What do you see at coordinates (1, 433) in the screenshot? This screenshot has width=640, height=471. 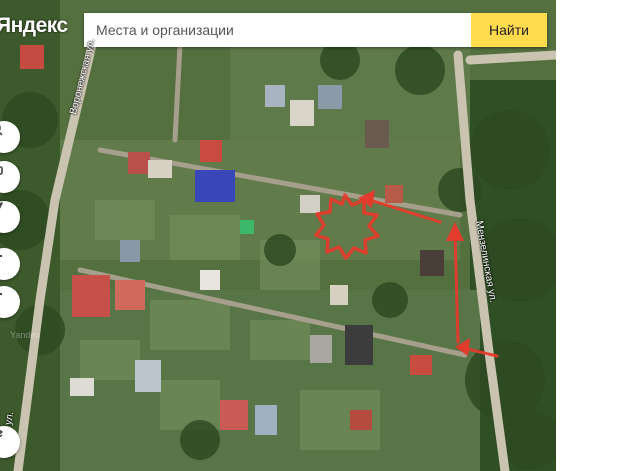 I see `layers-icon` at bounding box center [1, 433].